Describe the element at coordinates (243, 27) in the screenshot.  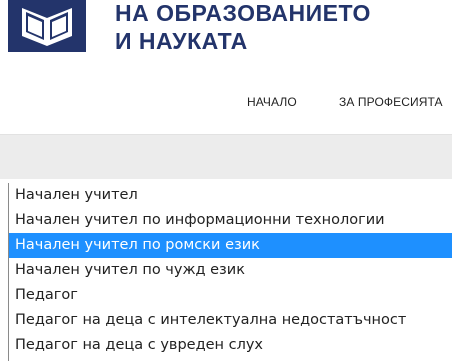
I see `organization-name: НА ОБРАЗОВАНИЕТО И НАУКАТА` at that location.